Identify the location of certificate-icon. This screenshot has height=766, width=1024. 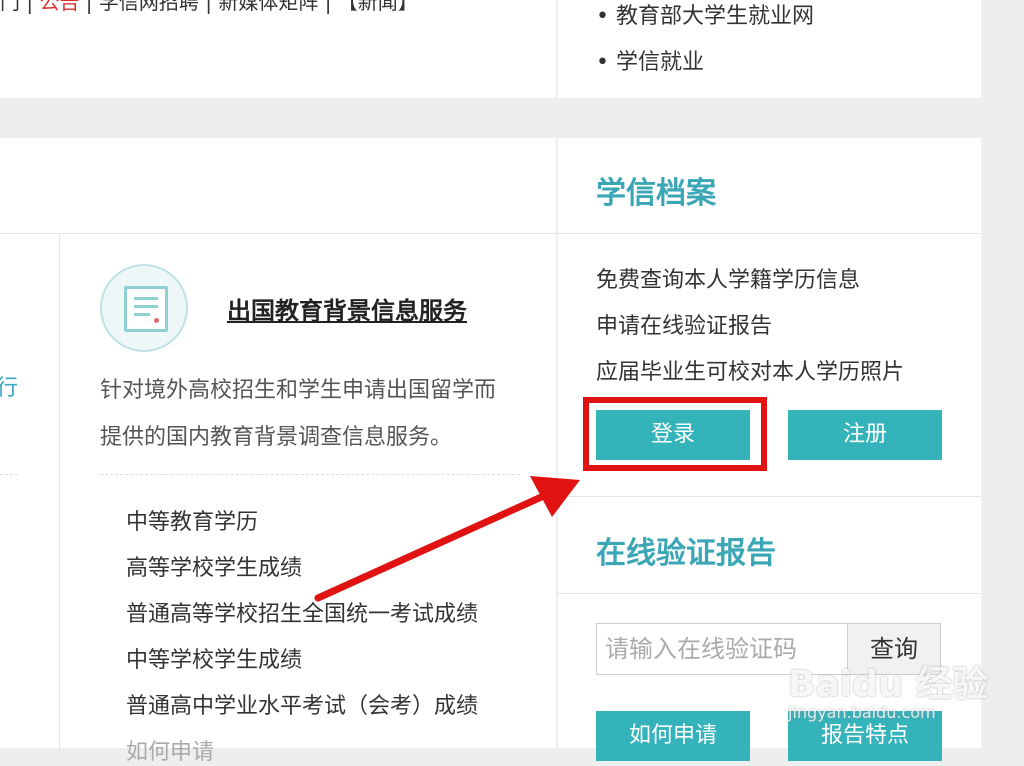
(144, 308).